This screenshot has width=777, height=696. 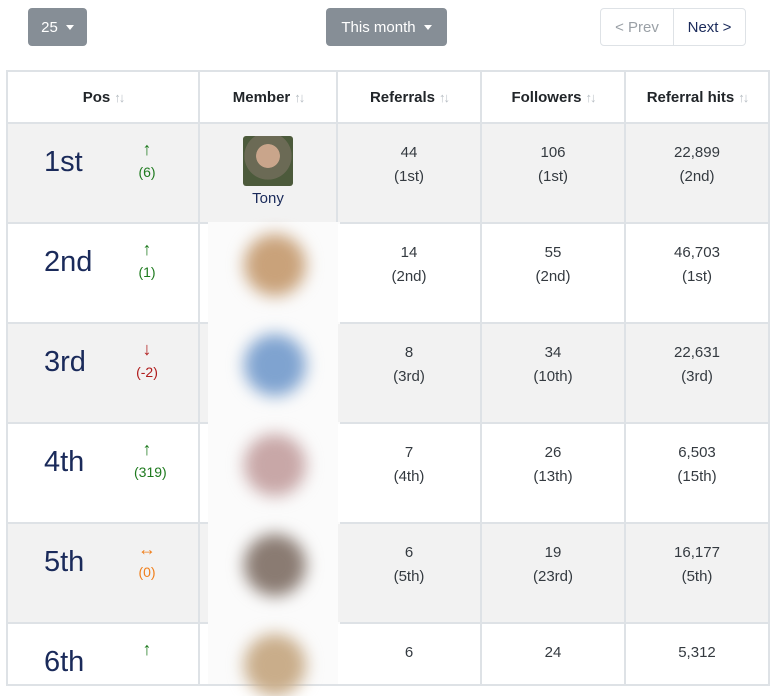 What do you see at coordinates (64, 562) in the screenshot?
I see `rank-label: 5th` at bounding box center [64, 562].